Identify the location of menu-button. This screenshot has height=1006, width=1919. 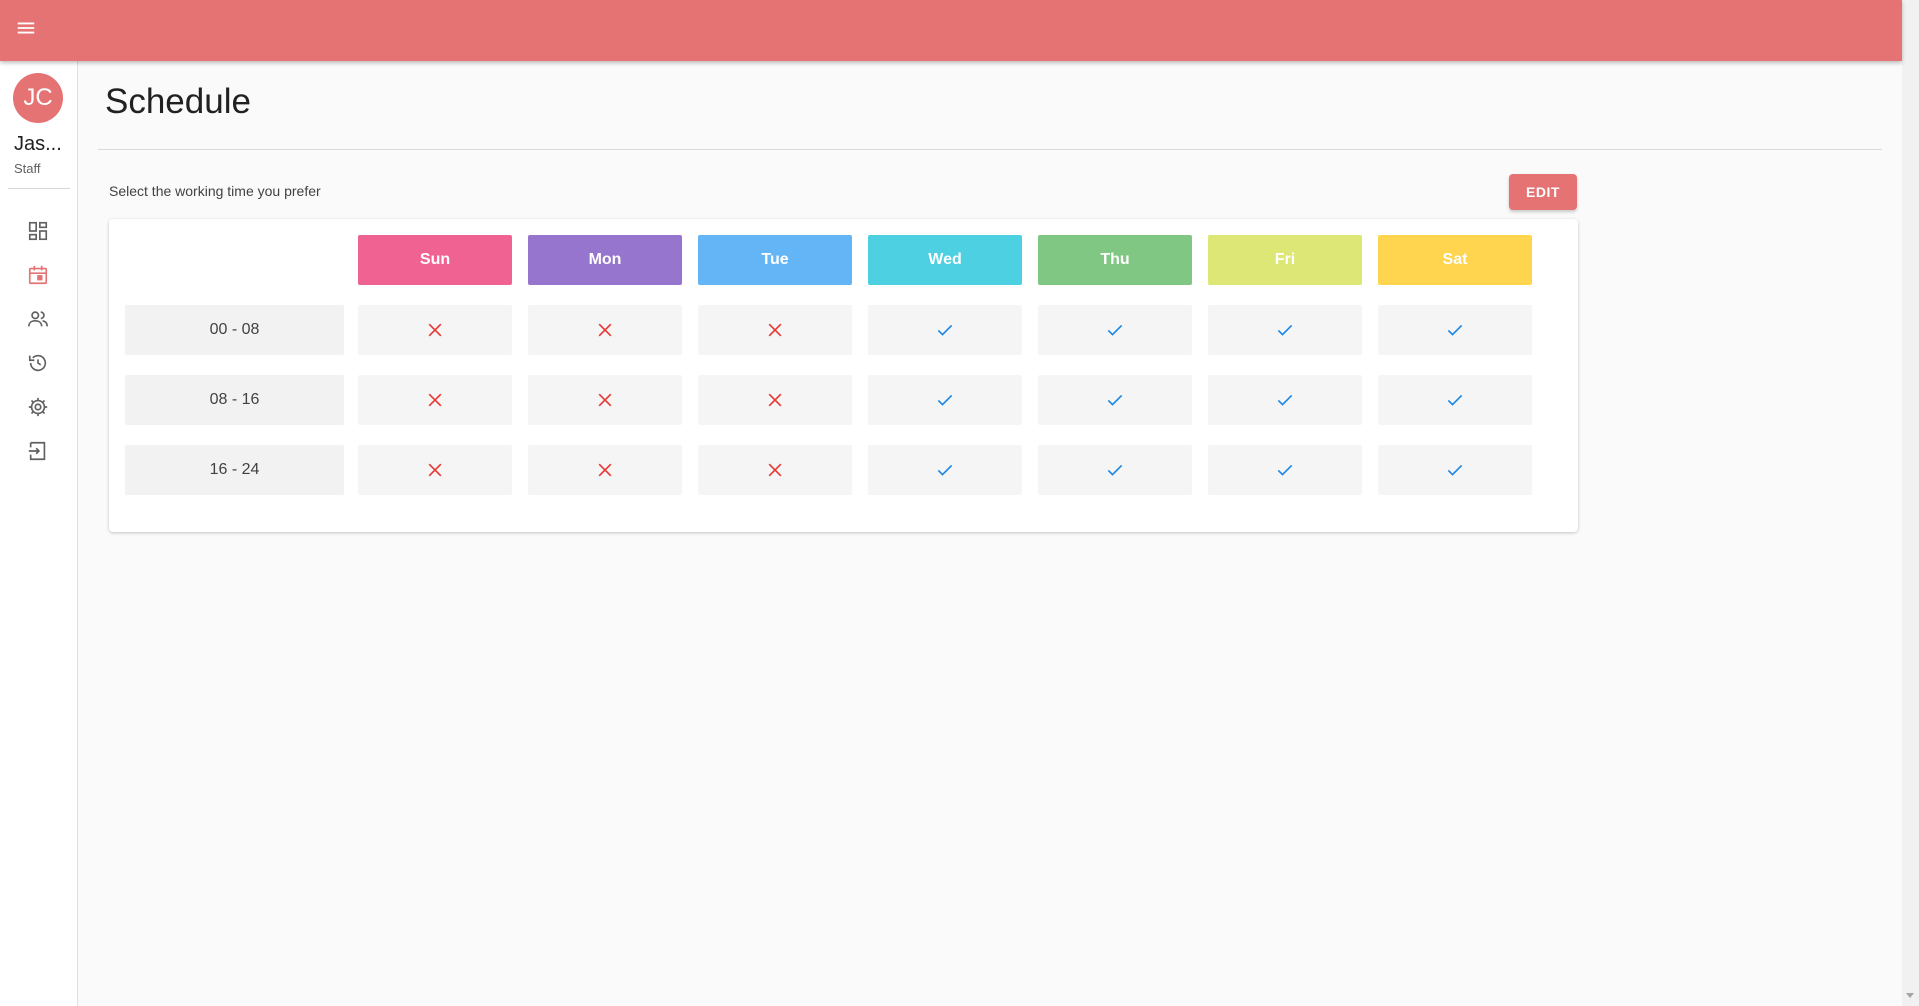
(26, 28).